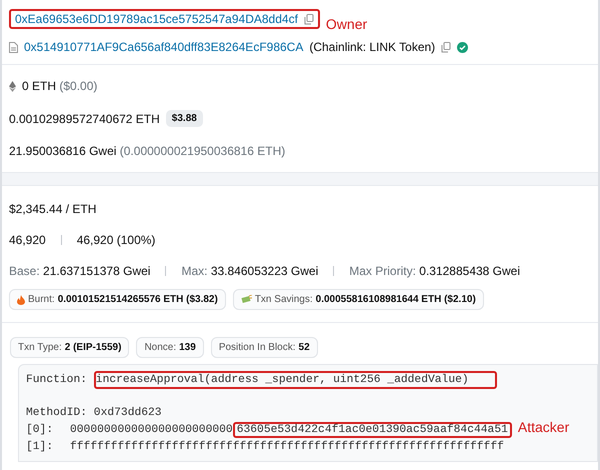 The image size is (600, 470). What do you see at coordinates (70, 347) in the screenshot?
I see `attribute-pill: Txn Type: 2 (EIP-1559)` at bounding box center [70, 347].